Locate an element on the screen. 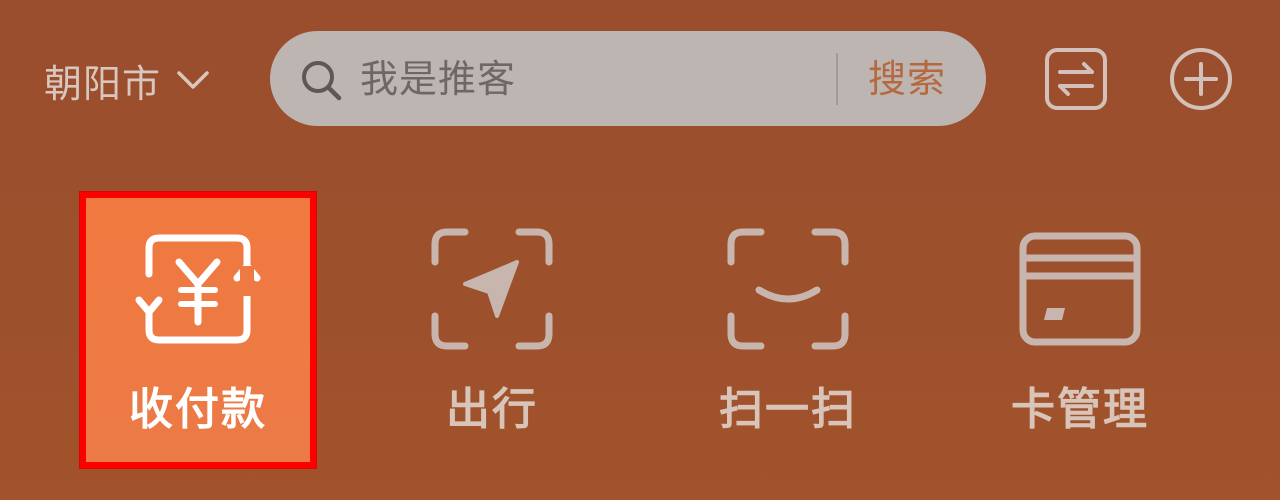 The width and height of the screenshot is (1280, 500). scan-icon is located at coordinates (788, 289).